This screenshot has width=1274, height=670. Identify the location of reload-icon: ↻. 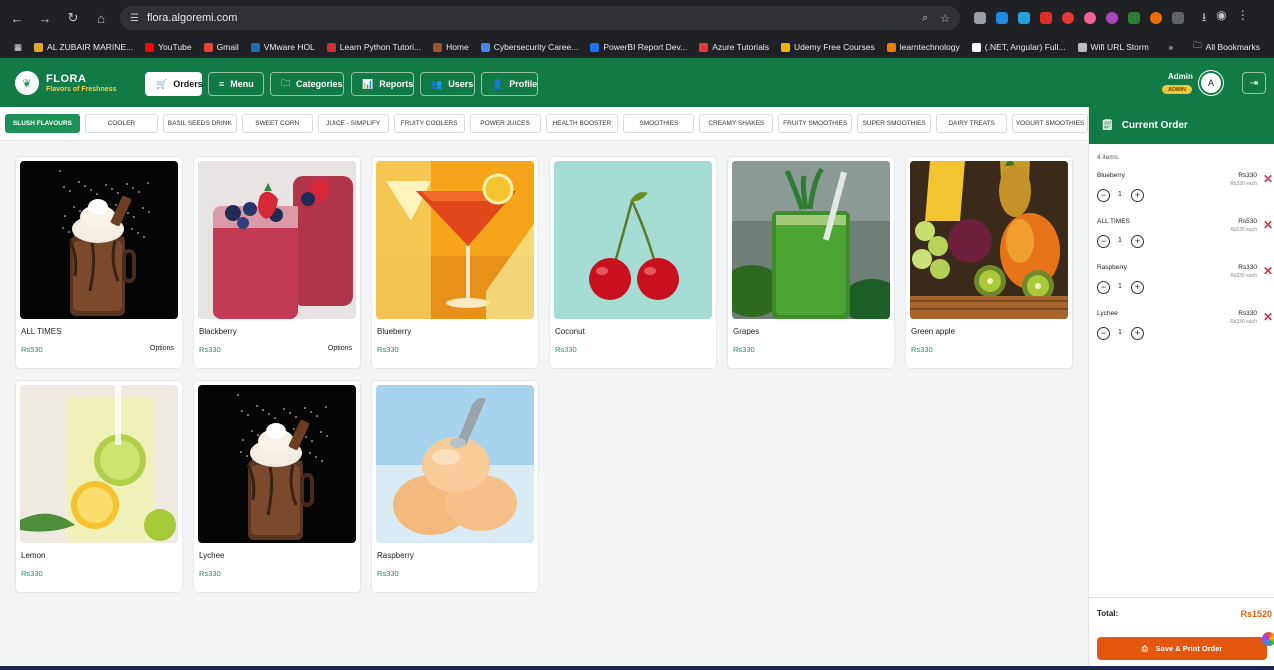
(73, 18).